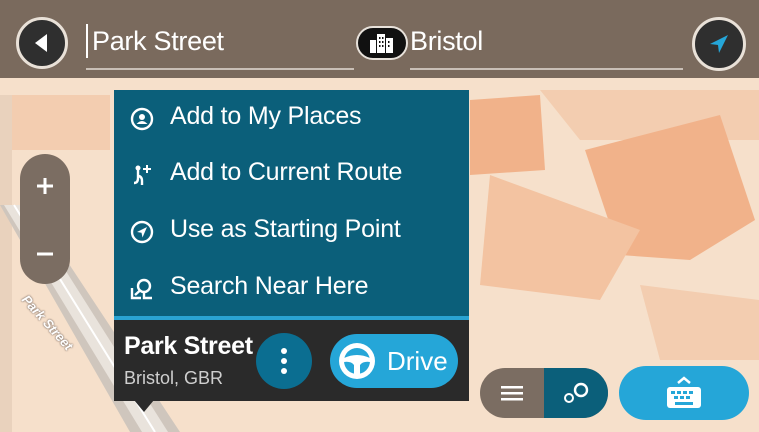 The height and width of the screenshot is (432, 759). Describe the element at coordinates (144, 406) in the screenshot. I see `popup-pointer` at that location.